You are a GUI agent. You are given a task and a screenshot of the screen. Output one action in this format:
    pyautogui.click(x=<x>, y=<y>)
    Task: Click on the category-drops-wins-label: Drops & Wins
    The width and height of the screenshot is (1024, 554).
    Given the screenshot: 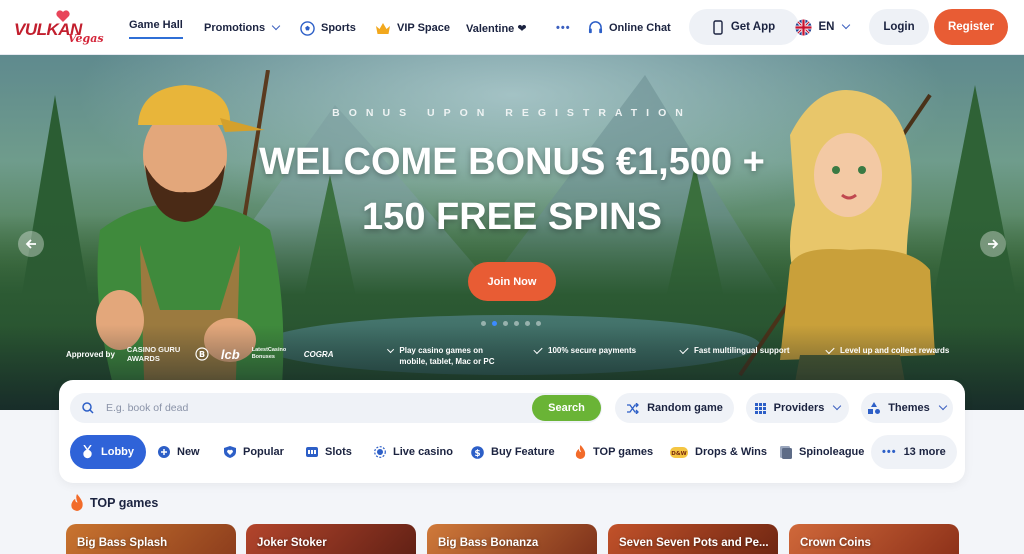 What is the action you would take?
    pyautogui.click(x=731, y=452)
    